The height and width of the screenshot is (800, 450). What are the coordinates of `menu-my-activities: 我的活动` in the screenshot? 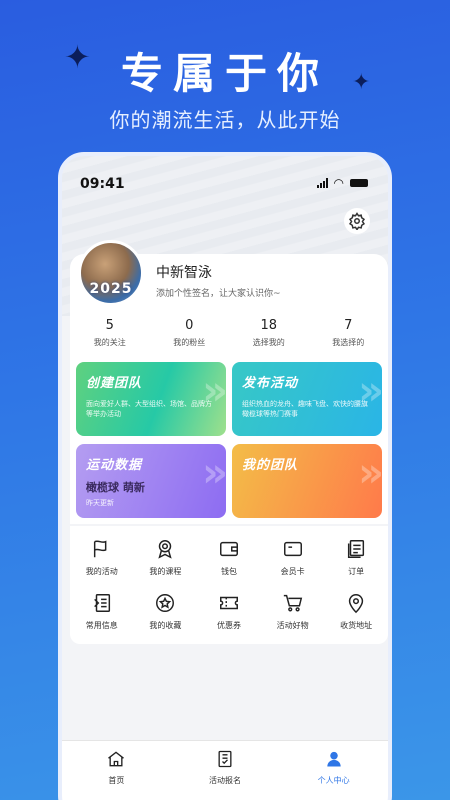 It's located at (102, 557).